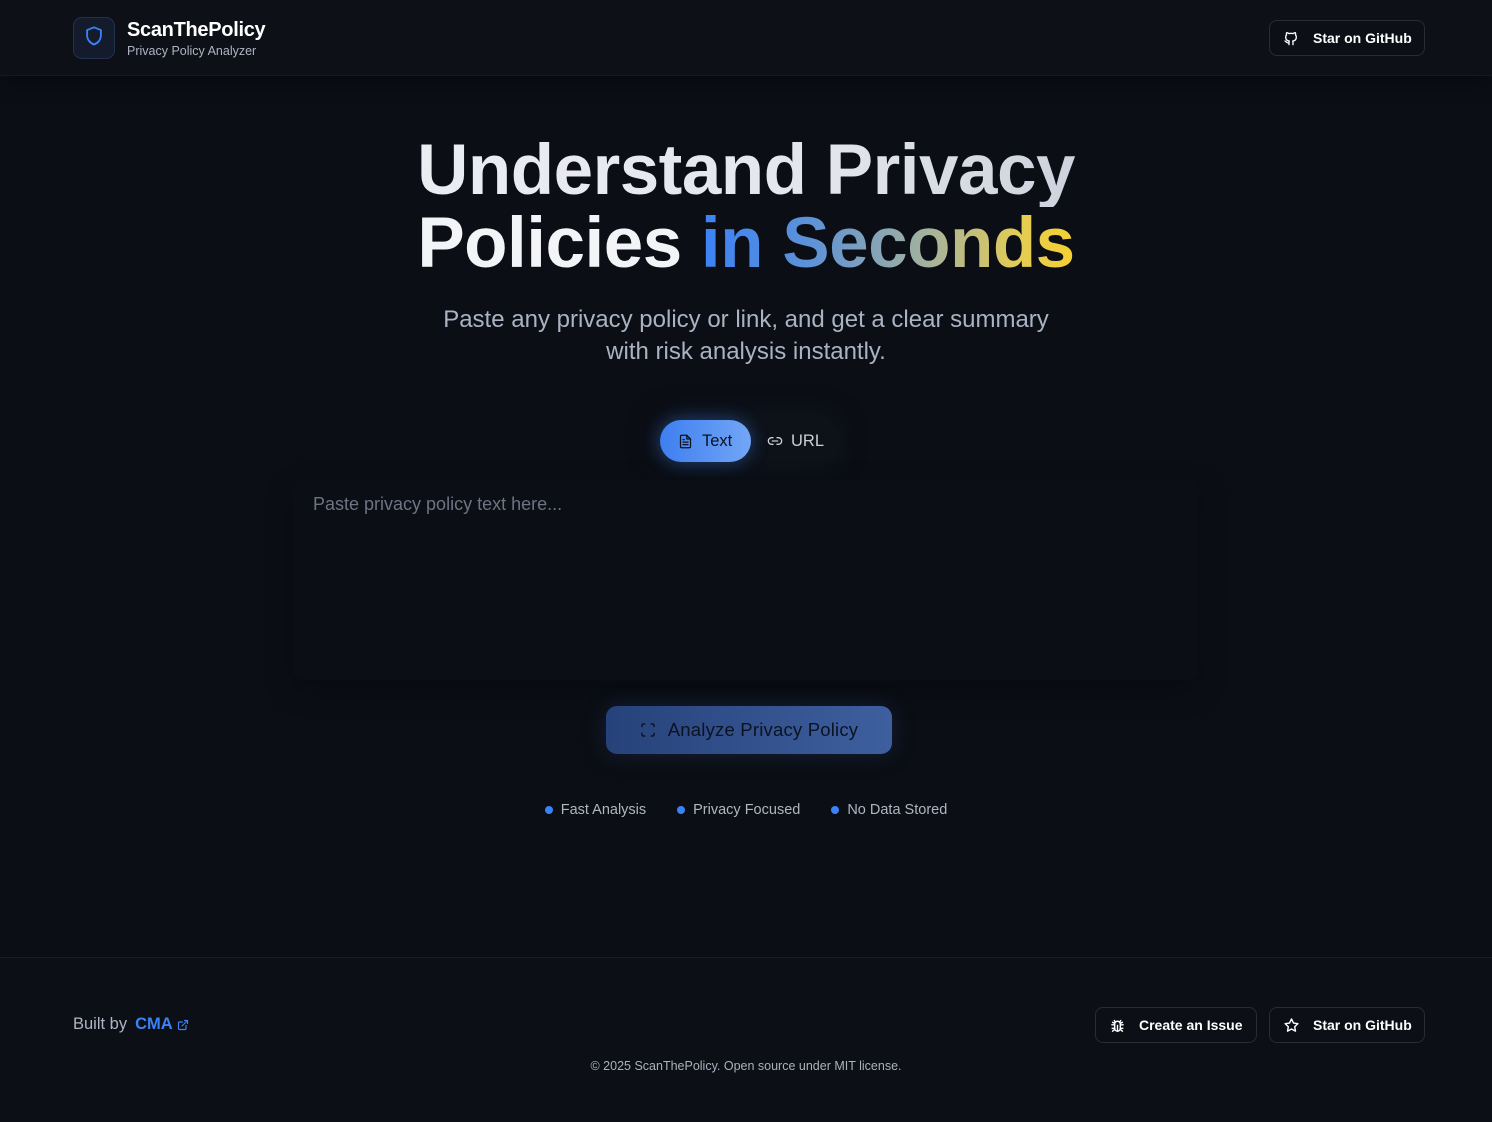 Image resolution: width=1492 pixels, height=1122 pixels. I want to click on document-icon, so click(686, 441).